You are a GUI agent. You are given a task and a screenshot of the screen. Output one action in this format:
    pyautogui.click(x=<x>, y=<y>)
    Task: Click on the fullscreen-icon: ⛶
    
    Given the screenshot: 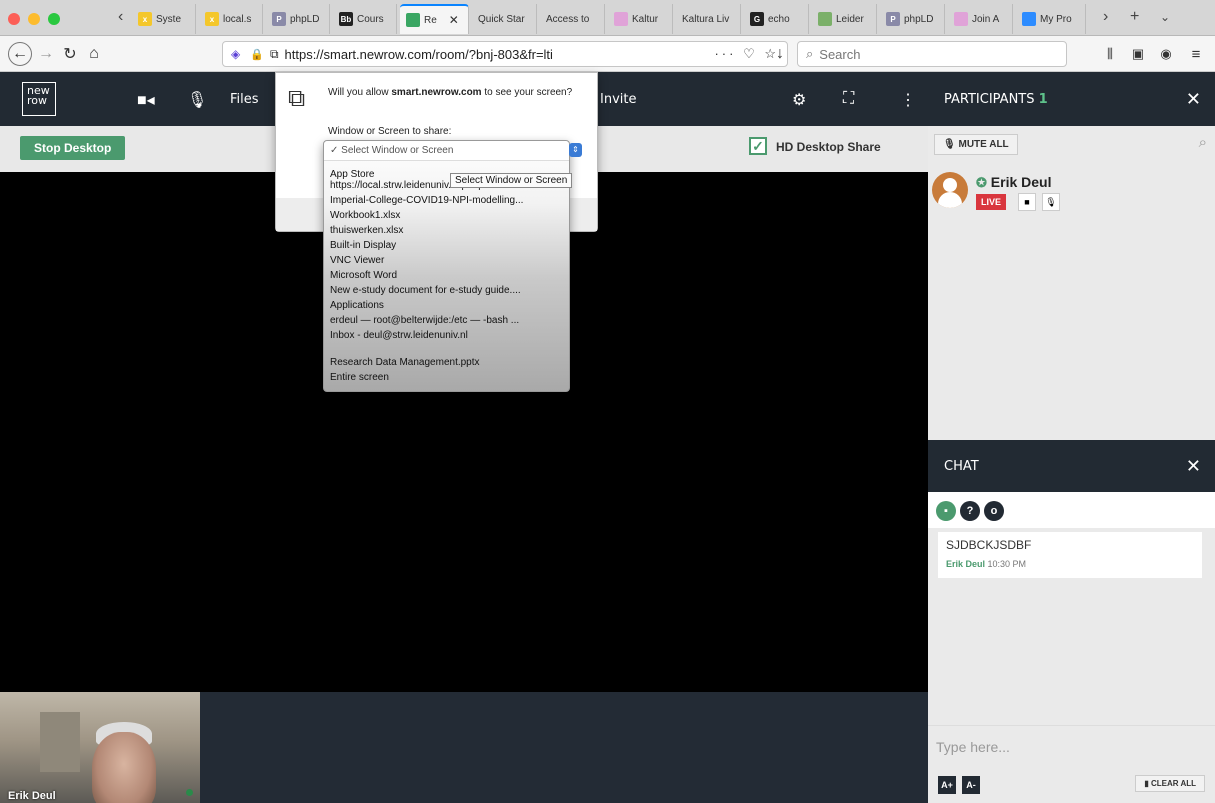 What is the action you would take?
    pyautogui.click(x=848, y=99)
    